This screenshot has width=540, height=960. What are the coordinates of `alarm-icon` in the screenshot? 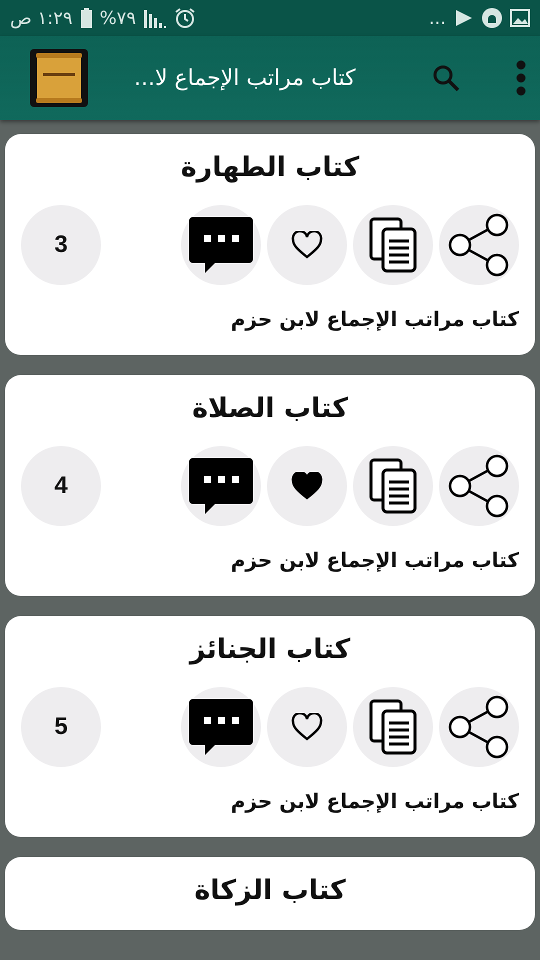 It's located at (185, 18).